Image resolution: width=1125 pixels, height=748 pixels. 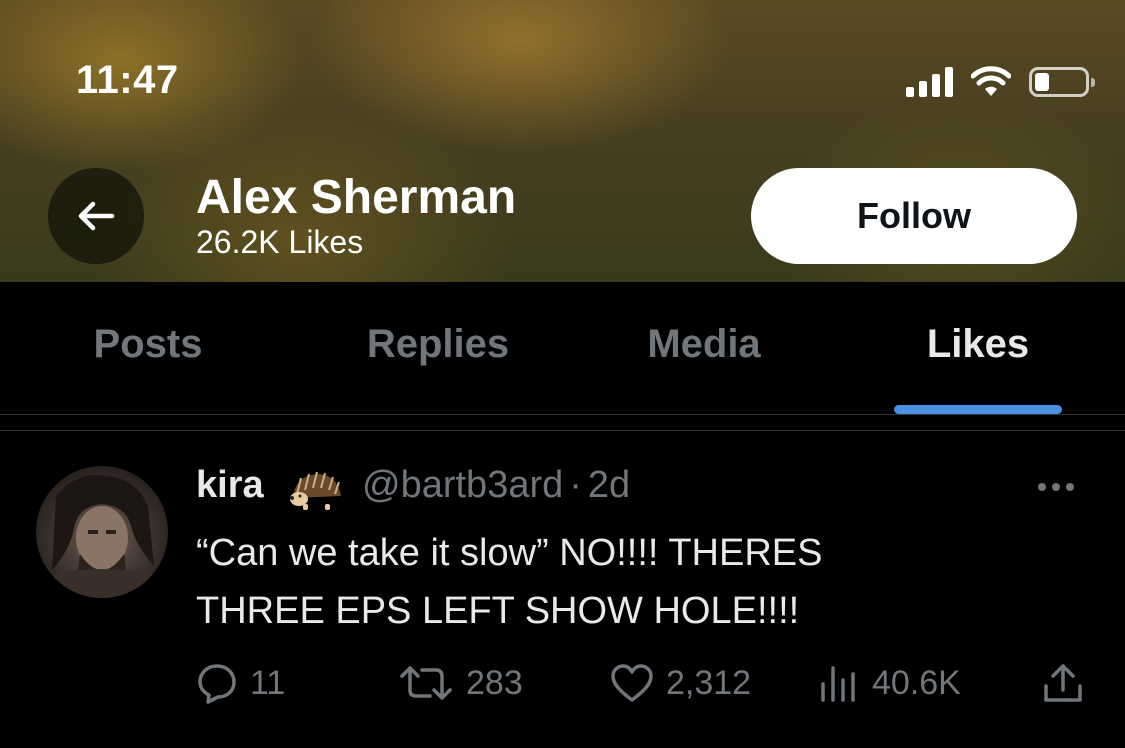 What do you see at coordinates (929, 82) in the screenshot?
I see `cellular-signal-icon` at bounding box center [929, 82].